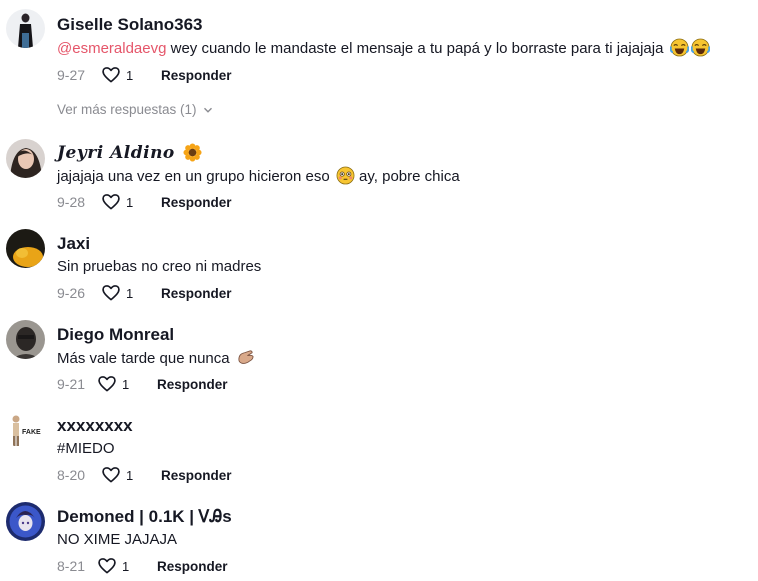  Describe the element at coordinates (345, 175) in the screenshot. I see `flushed-face-emoji` at that location.